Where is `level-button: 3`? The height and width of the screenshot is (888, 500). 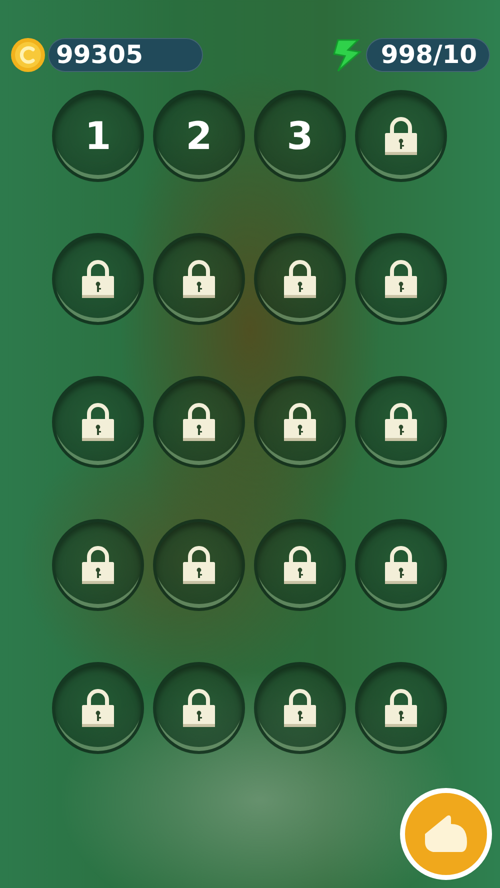
level-button: 3 is located at coordinates (300, 136).